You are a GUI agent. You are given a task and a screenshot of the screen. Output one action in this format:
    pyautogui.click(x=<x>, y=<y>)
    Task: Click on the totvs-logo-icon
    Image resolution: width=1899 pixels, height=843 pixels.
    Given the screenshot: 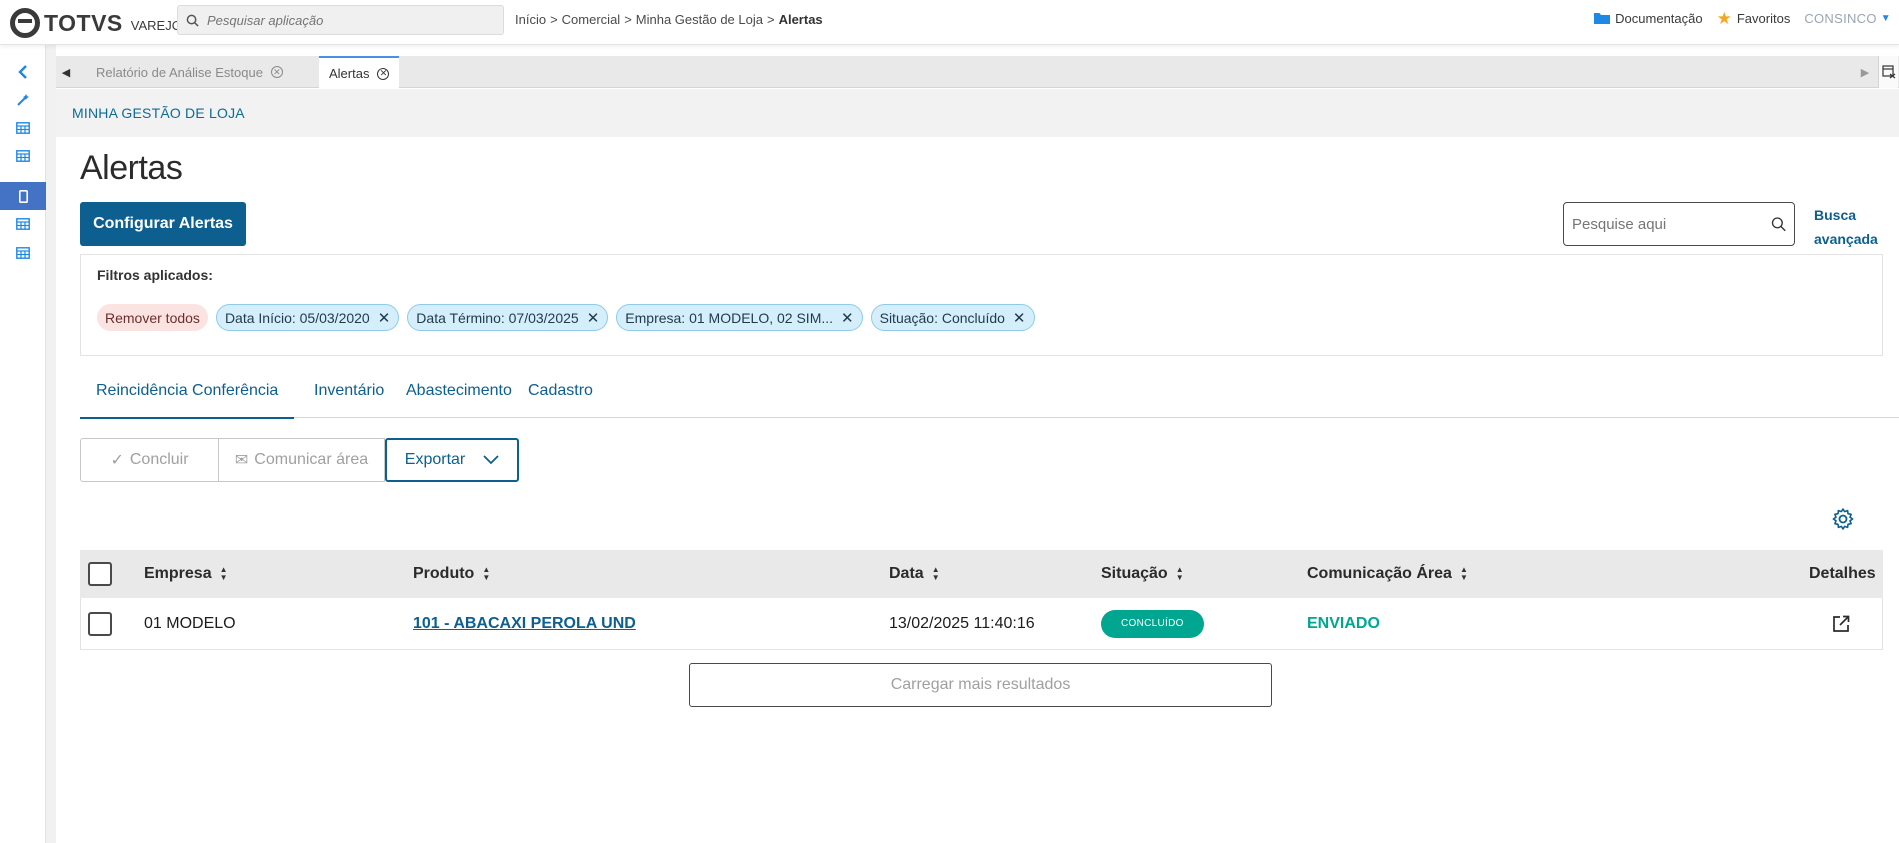 What is the action you would take?
    pyautogui.click(x=25, y=23)
    